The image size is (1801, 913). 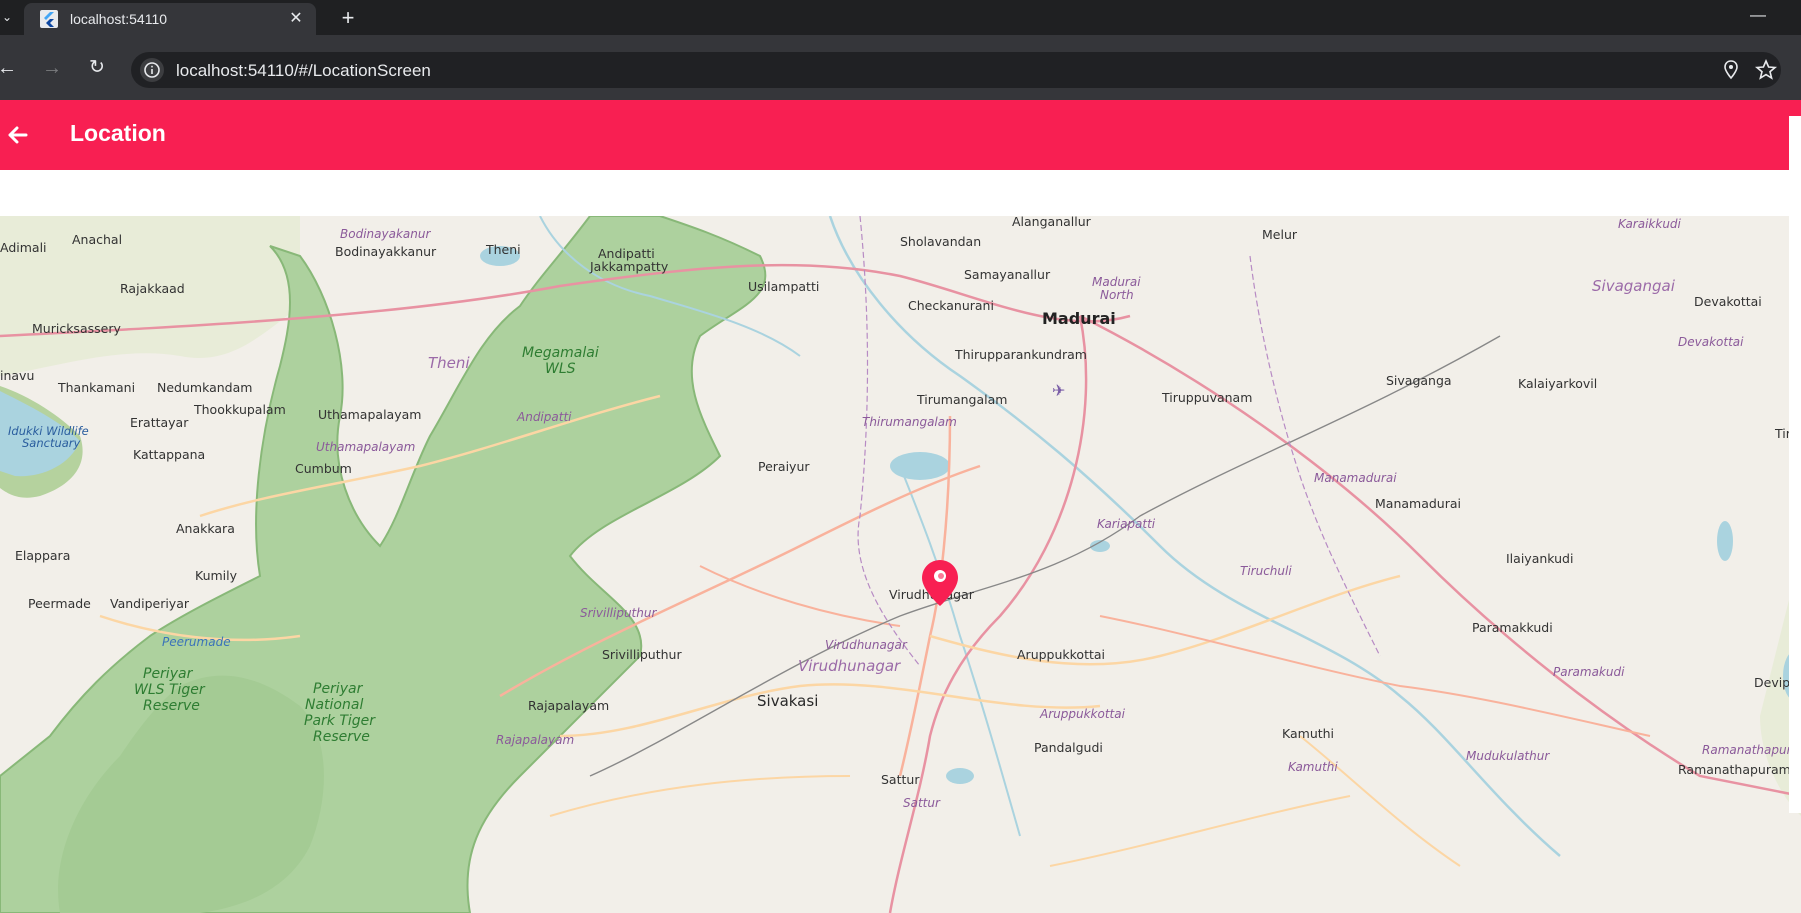 What do you see at coordinates (96, 387) in the screenshot?
I see `place-label: Thankamani` at bounding box center [96, 387].